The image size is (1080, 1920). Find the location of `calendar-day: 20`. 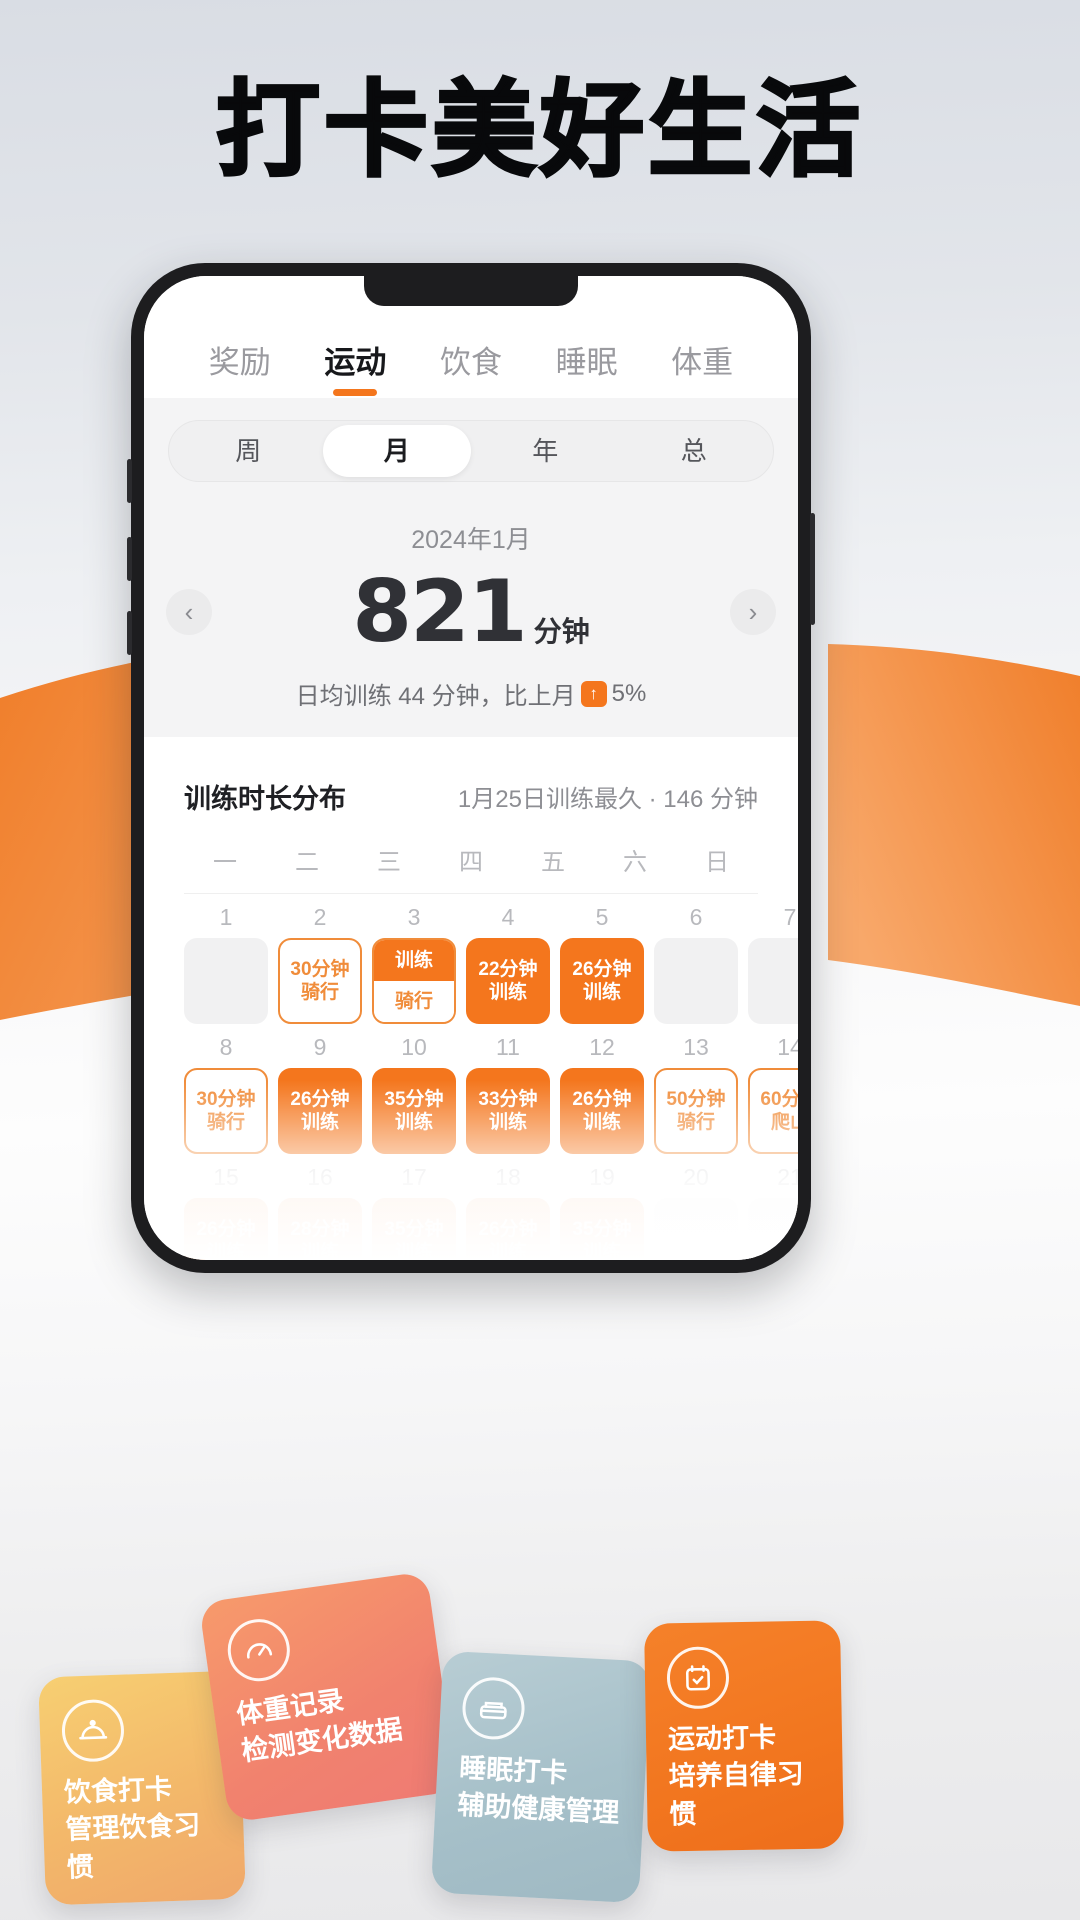

calendar-day: 20 is located at coordinates (696, 1212).